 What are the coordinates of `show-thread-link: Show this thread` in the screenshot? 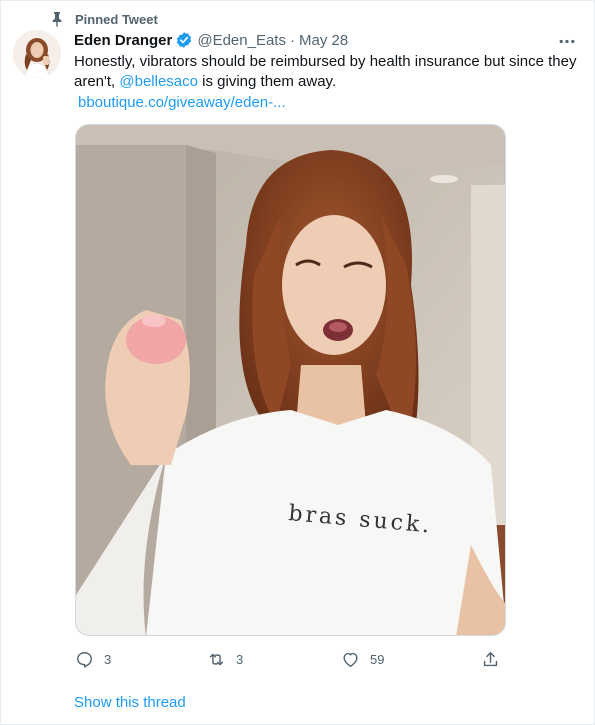 It's located at (130, 702).